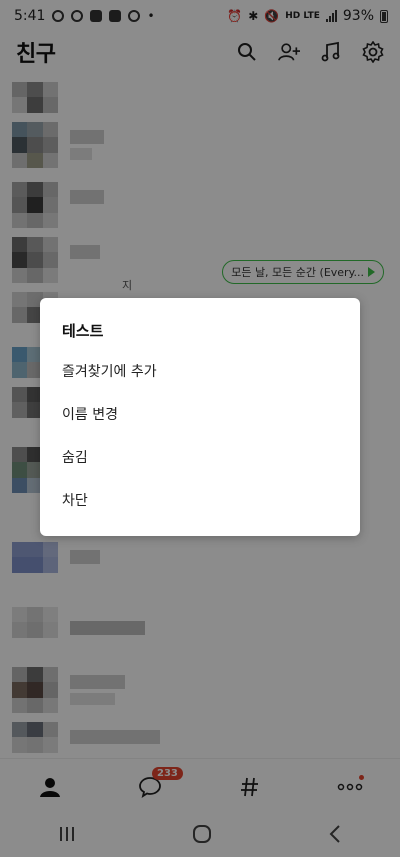  What do you see at coordinates (200, 511) in the screenshot?
I see `menu-item-block: 차단` at bounding box center [200, 511].